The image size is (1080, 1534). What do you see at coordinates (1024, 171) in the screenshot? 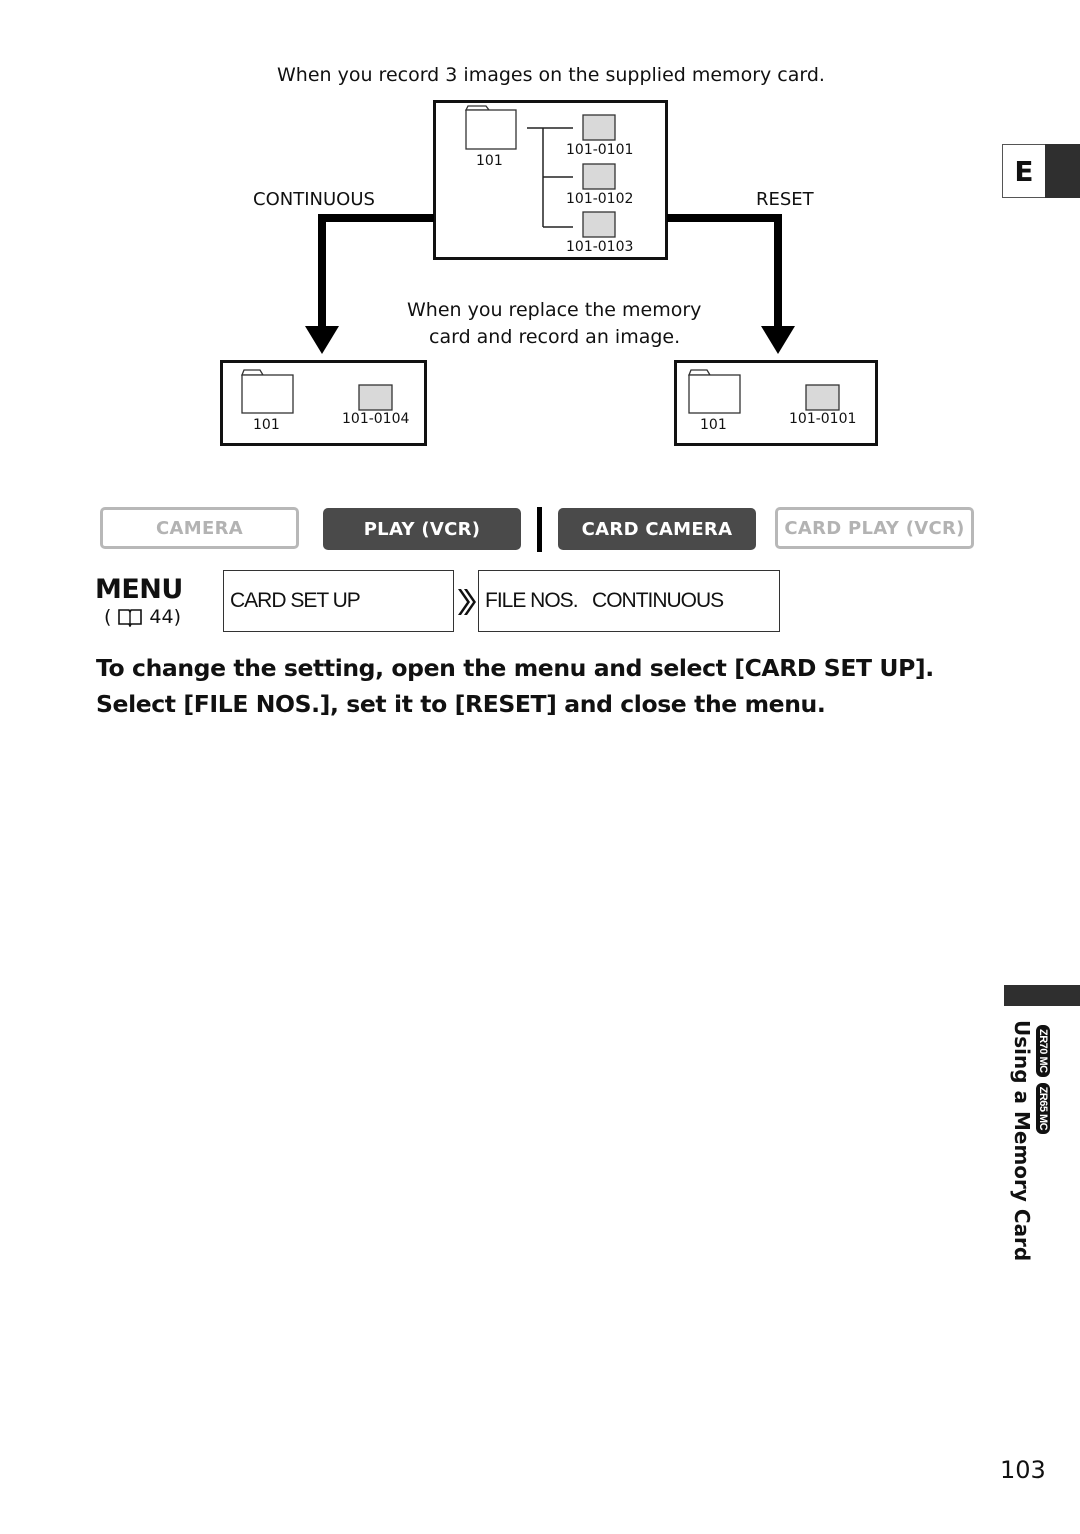
I see `language-letter: E` at bounding box center [1024, 171].